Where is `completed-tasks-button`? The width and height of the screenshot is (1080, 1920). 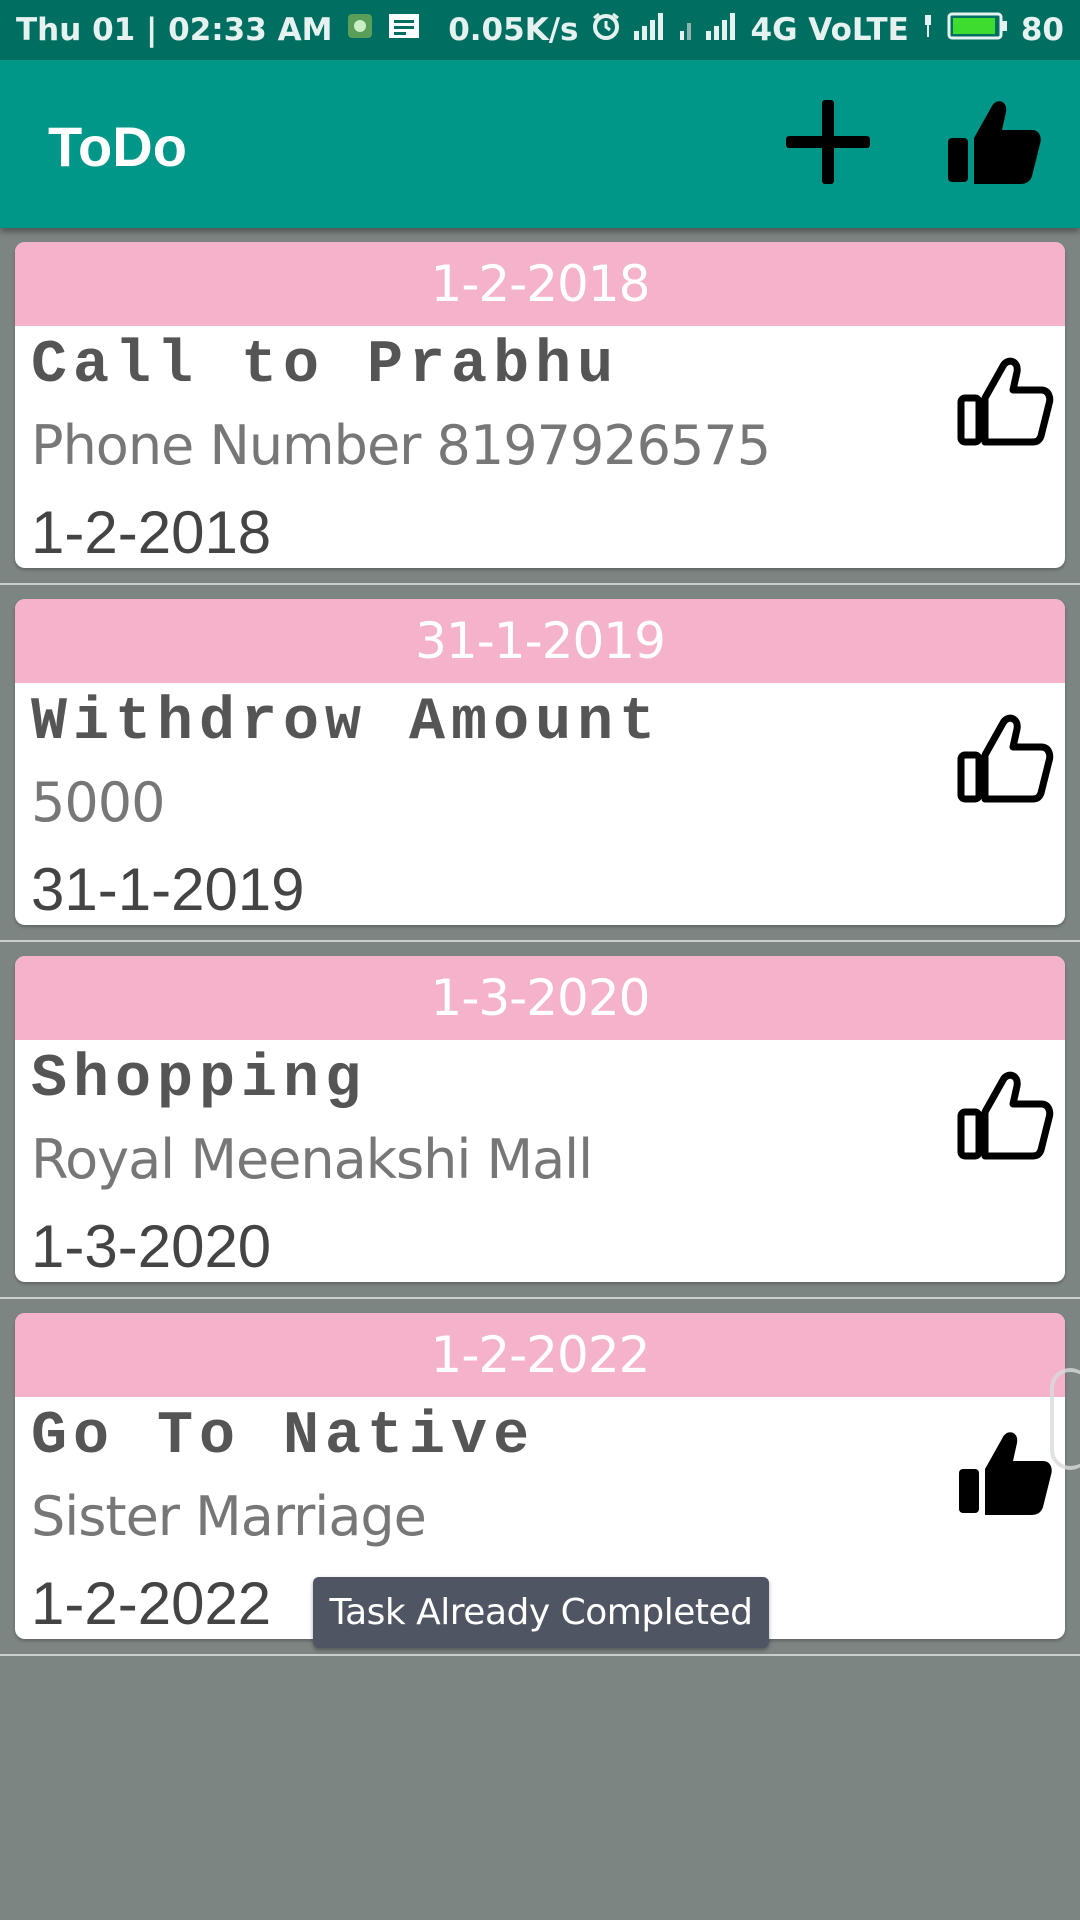 completed-tasks-button is located at coordinates (994, 142).